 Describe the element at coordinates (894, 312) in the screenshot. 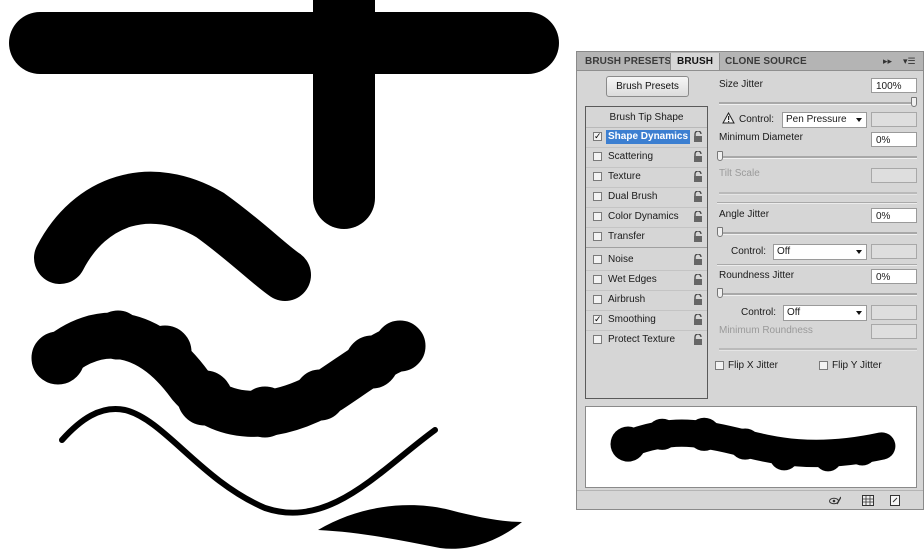

I see `control-roundness-extra-field` at that location.